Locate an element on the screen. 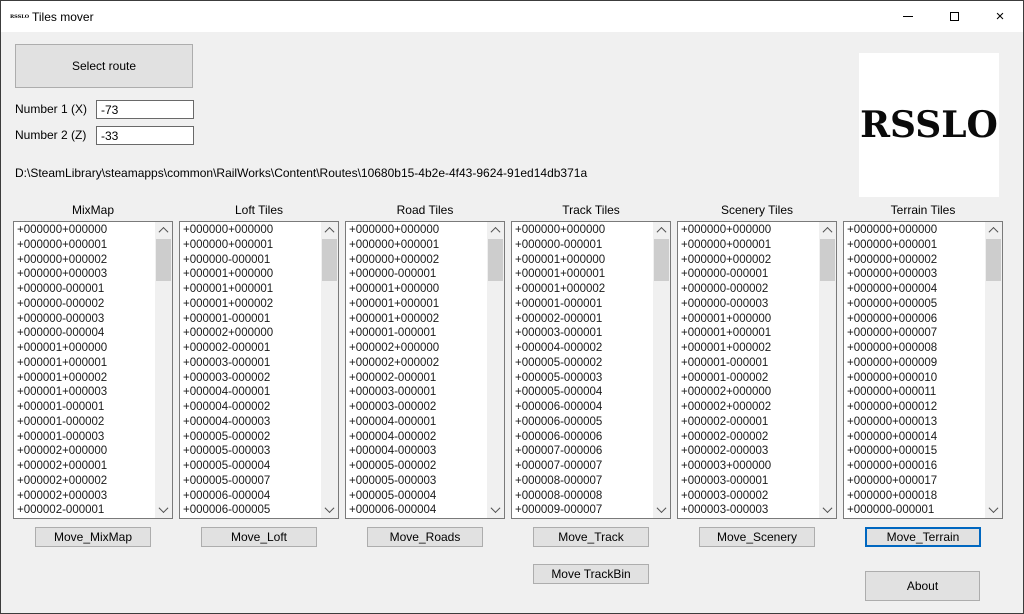 The height and width of the screenshot is (614, 1024). maximize-button is located at coordinates (954, 16).